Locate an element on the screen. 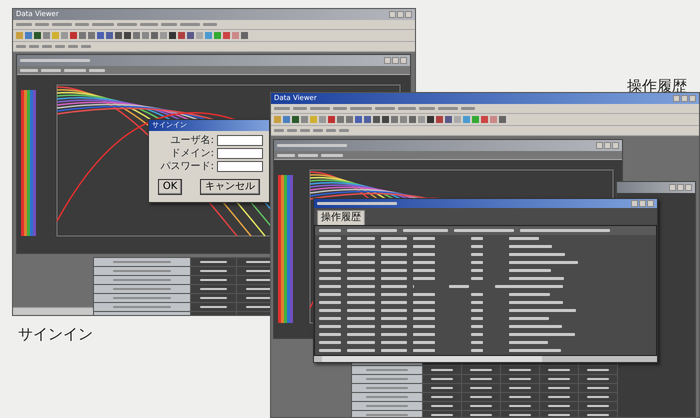 The height and width of the screenshot is (418, 700). dialog-button: キャンセル is located at coordinates (230, 187).